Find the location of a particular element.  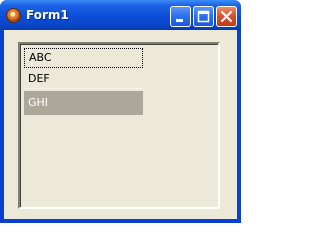

maximize-button is located at coordinates (203, 16).